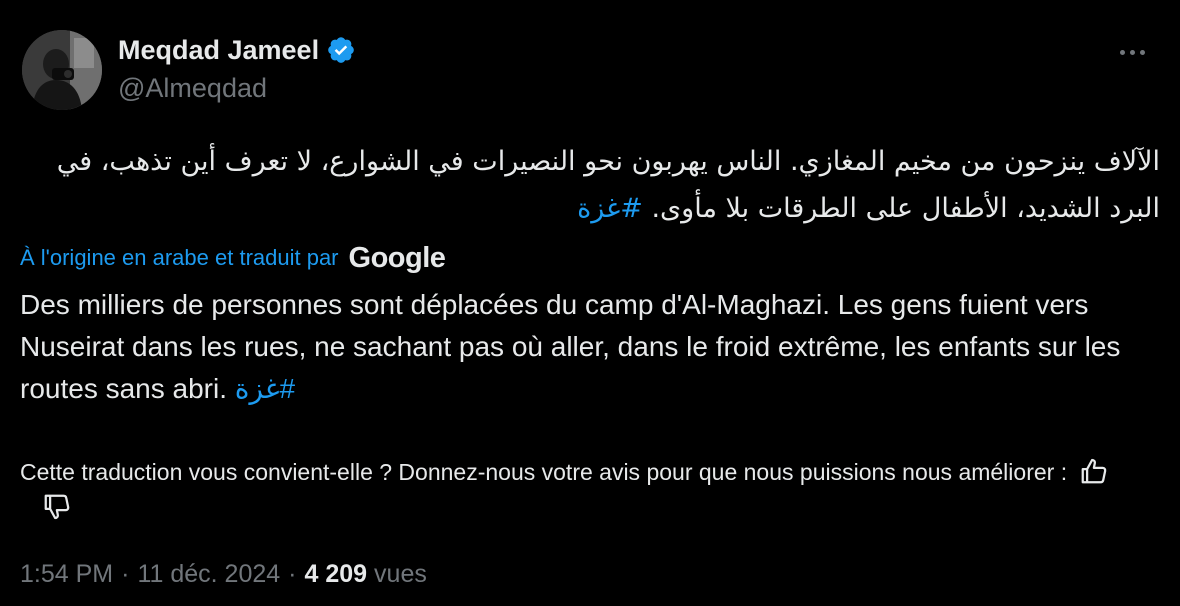 The width and height of the screenshot is (1180, 606). I want to click on translation-attribution-link: À l'origine en arabe et traduit par, so click(179, 258).